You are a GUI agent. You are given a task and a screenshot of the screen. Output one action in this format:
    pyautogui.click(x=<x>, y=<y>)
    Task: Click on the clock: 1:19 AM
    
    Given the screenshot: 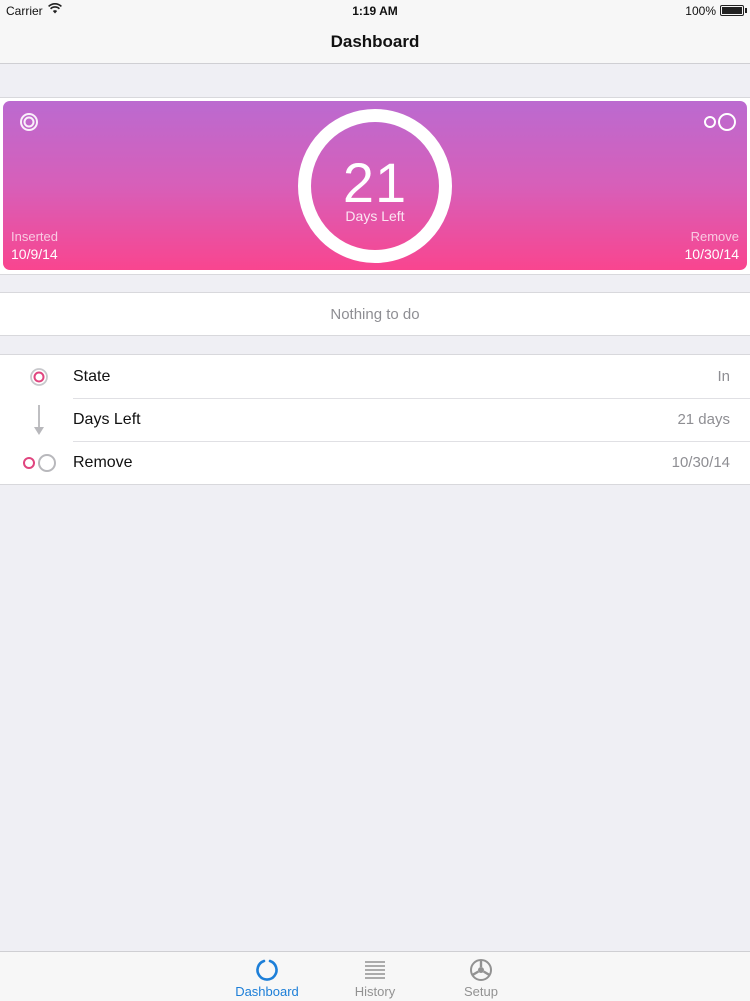 What is the action you would take?
    pyautogui.click(x=375, y=11)
    